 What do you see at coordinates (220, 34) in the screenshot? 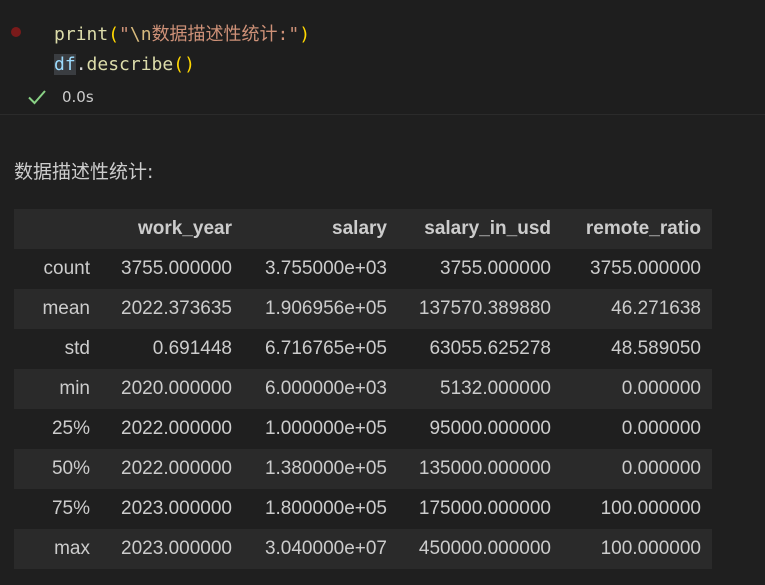
I see `code-token-string: 数据描述性统计:` at bounding box center [220, 34].